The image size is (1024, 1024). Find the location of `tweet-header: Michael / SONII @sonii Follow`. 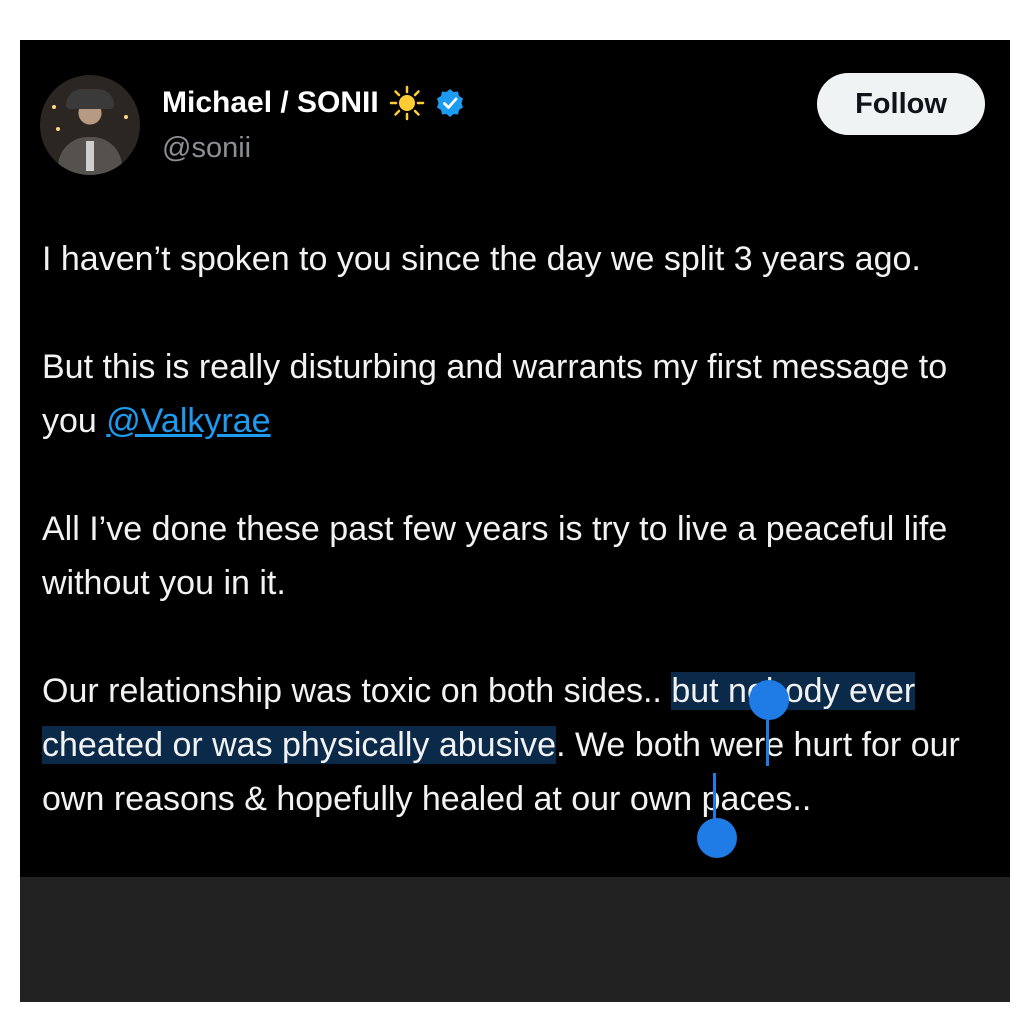

tweet-header: Michael / SONII @sonii Follow is located at coordinates (515, 115).